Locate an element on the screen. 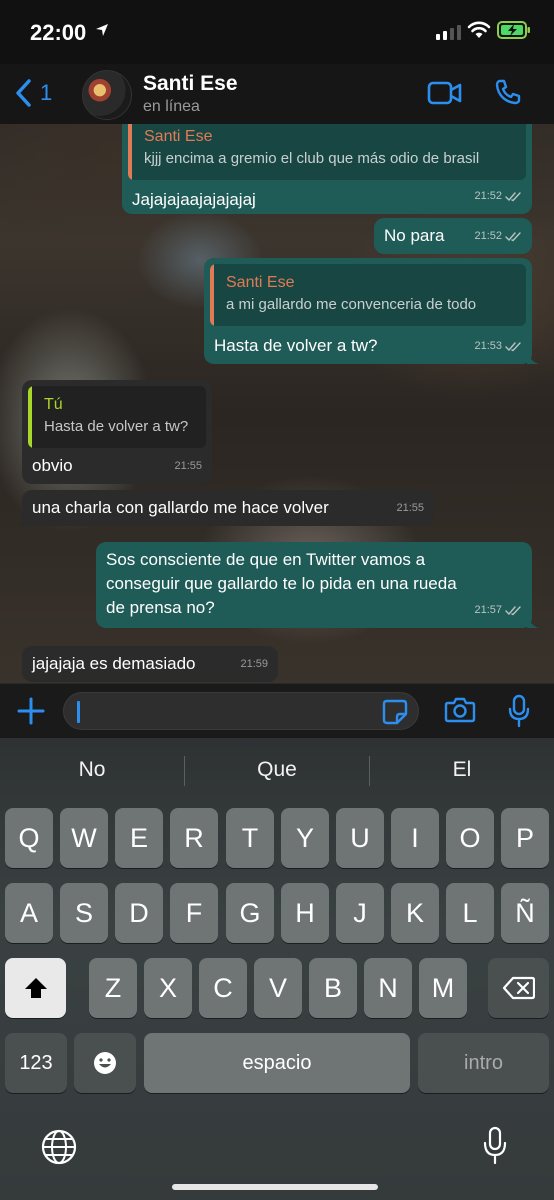  key-q: Q is located at coordinates (29, 838).